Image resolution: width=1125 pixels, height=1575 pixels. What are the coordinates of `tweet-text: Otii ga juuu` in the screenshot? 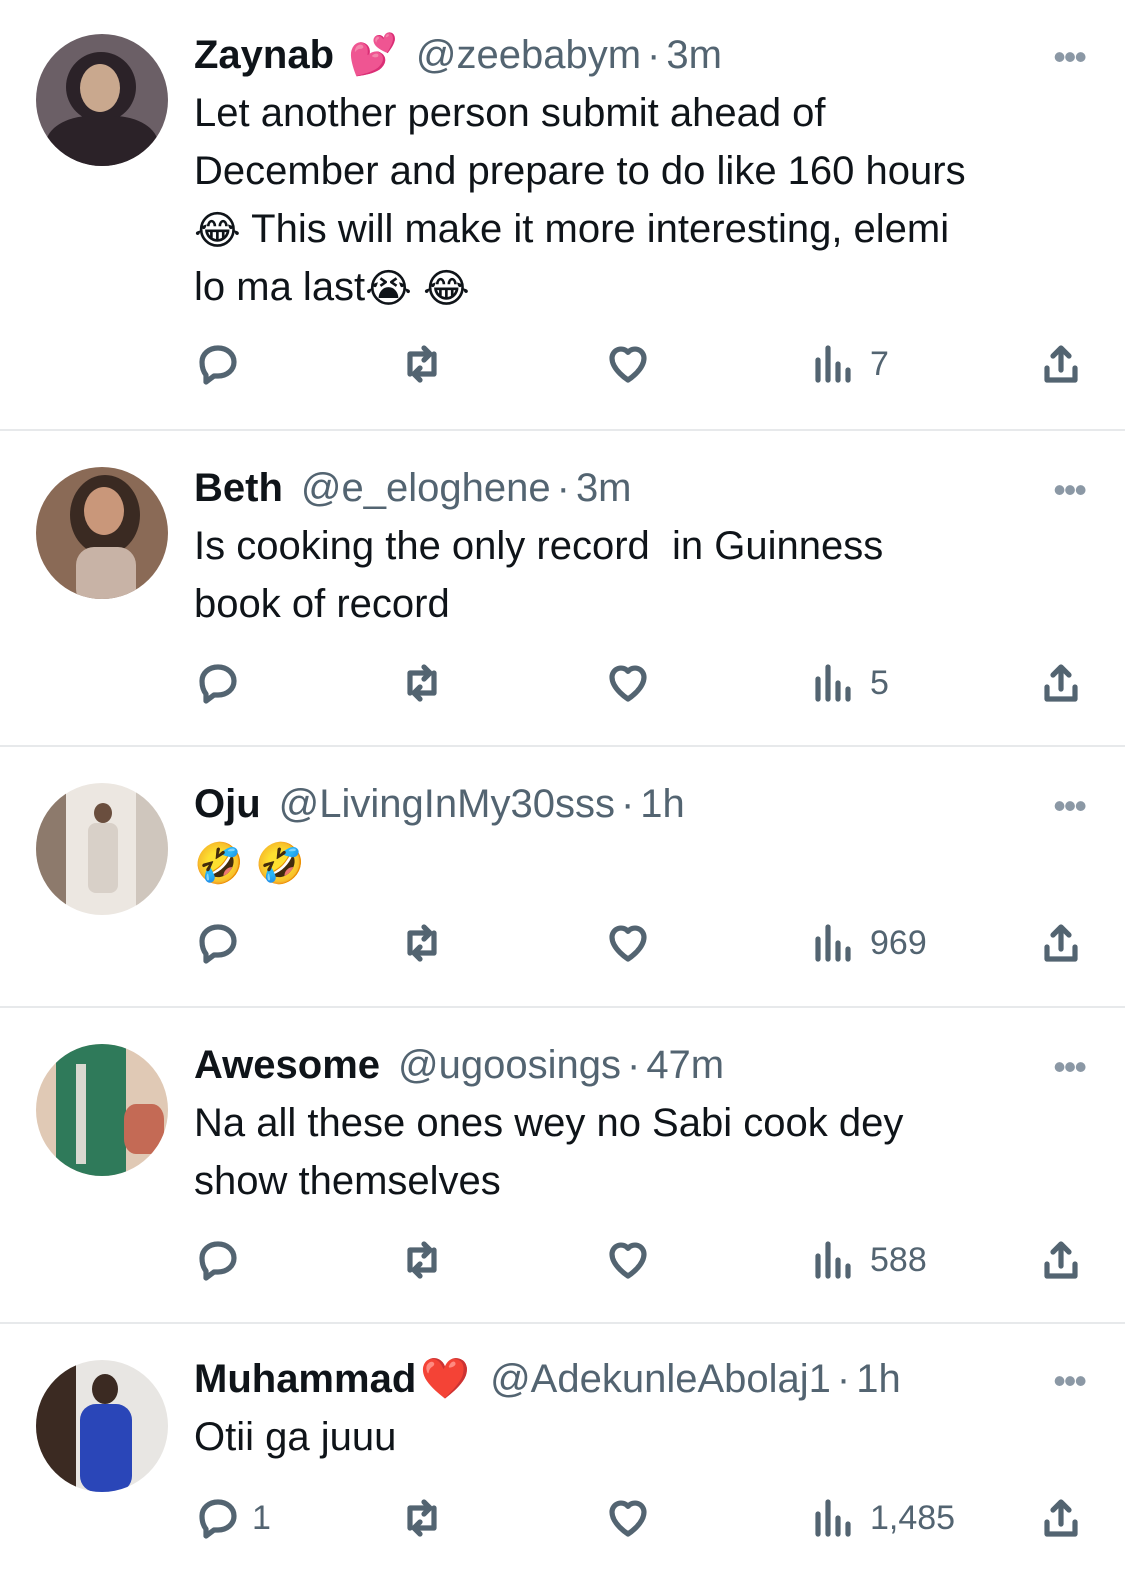 It's located at (295, 1437).